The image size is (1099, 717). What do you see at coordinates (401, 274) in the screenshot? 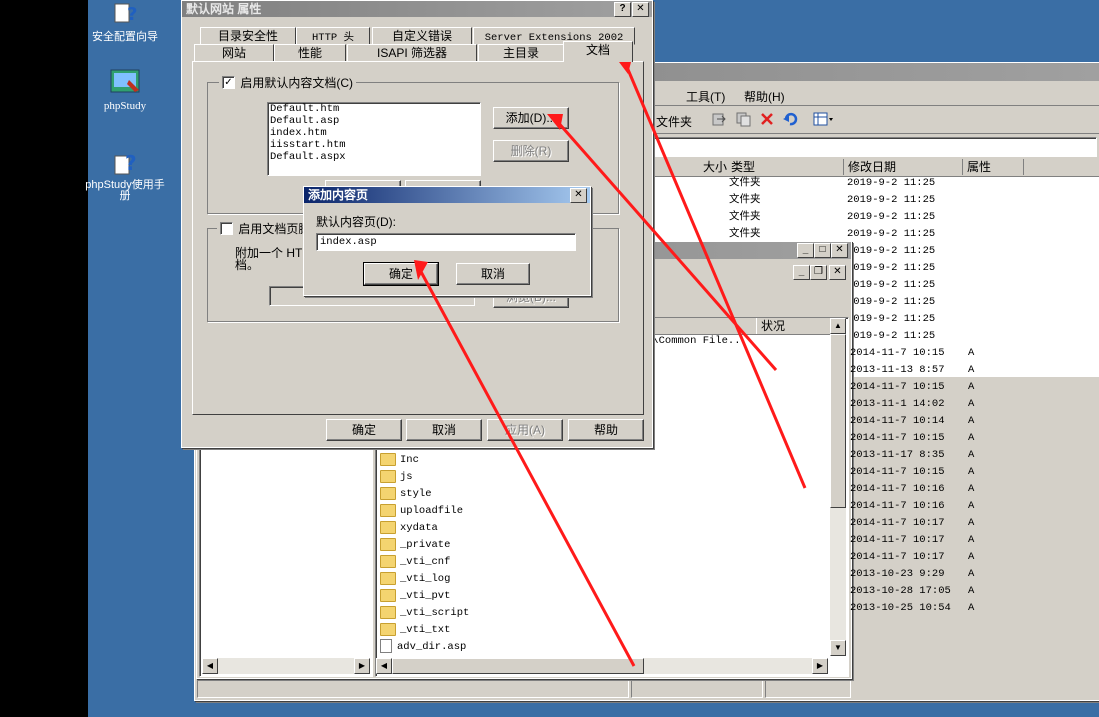
I see `add-ok-button: 确定` at bounding box center [401, 274].